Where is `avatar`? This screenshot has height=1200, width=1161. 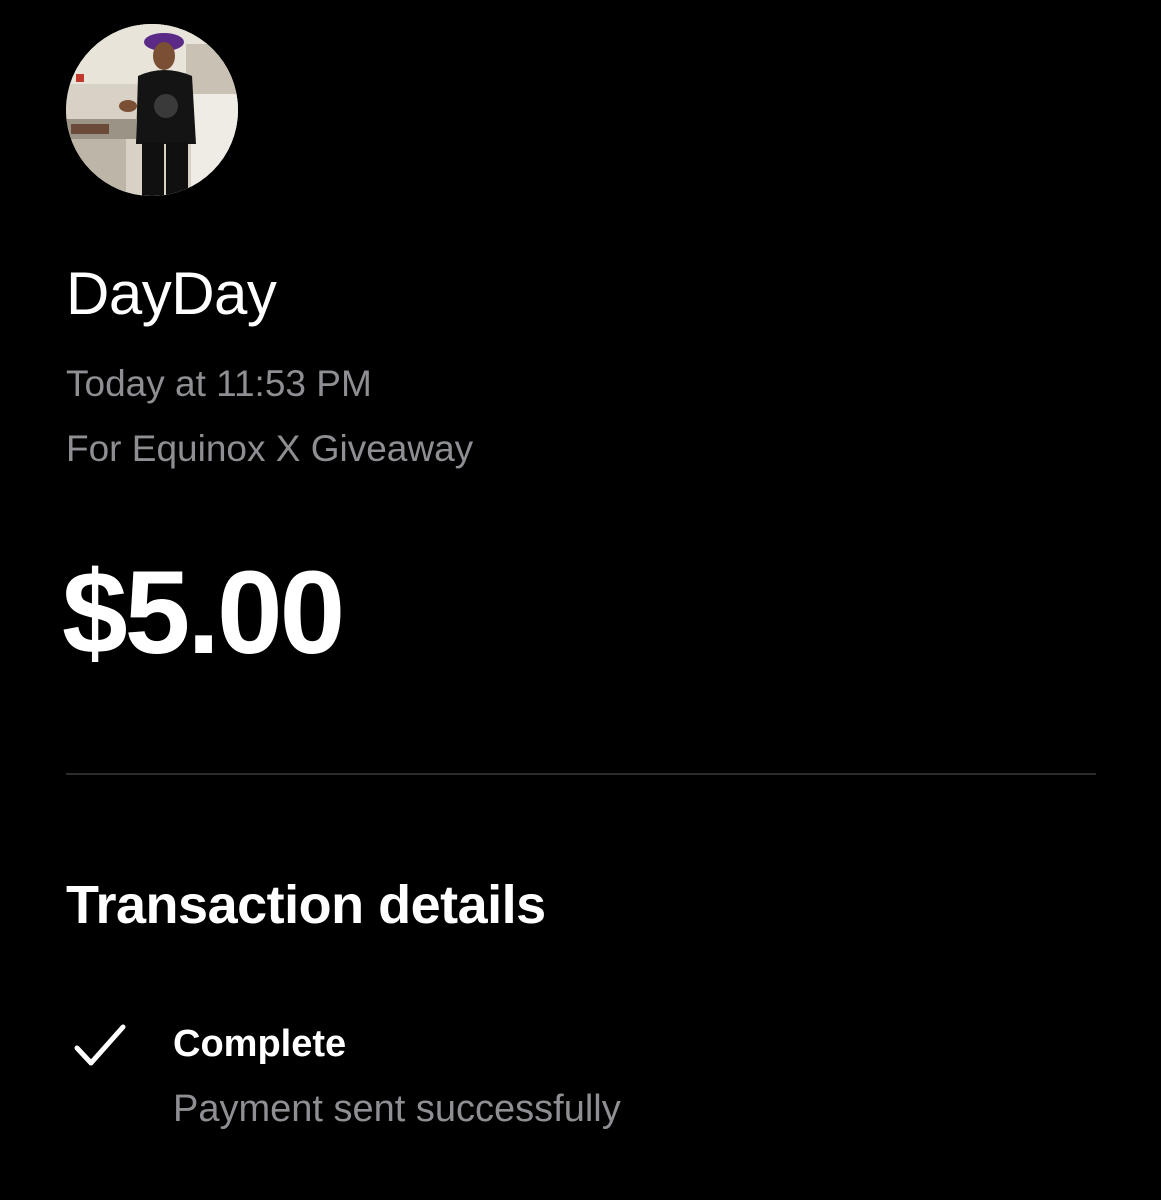
avatar is located at coordinates (152, 110).